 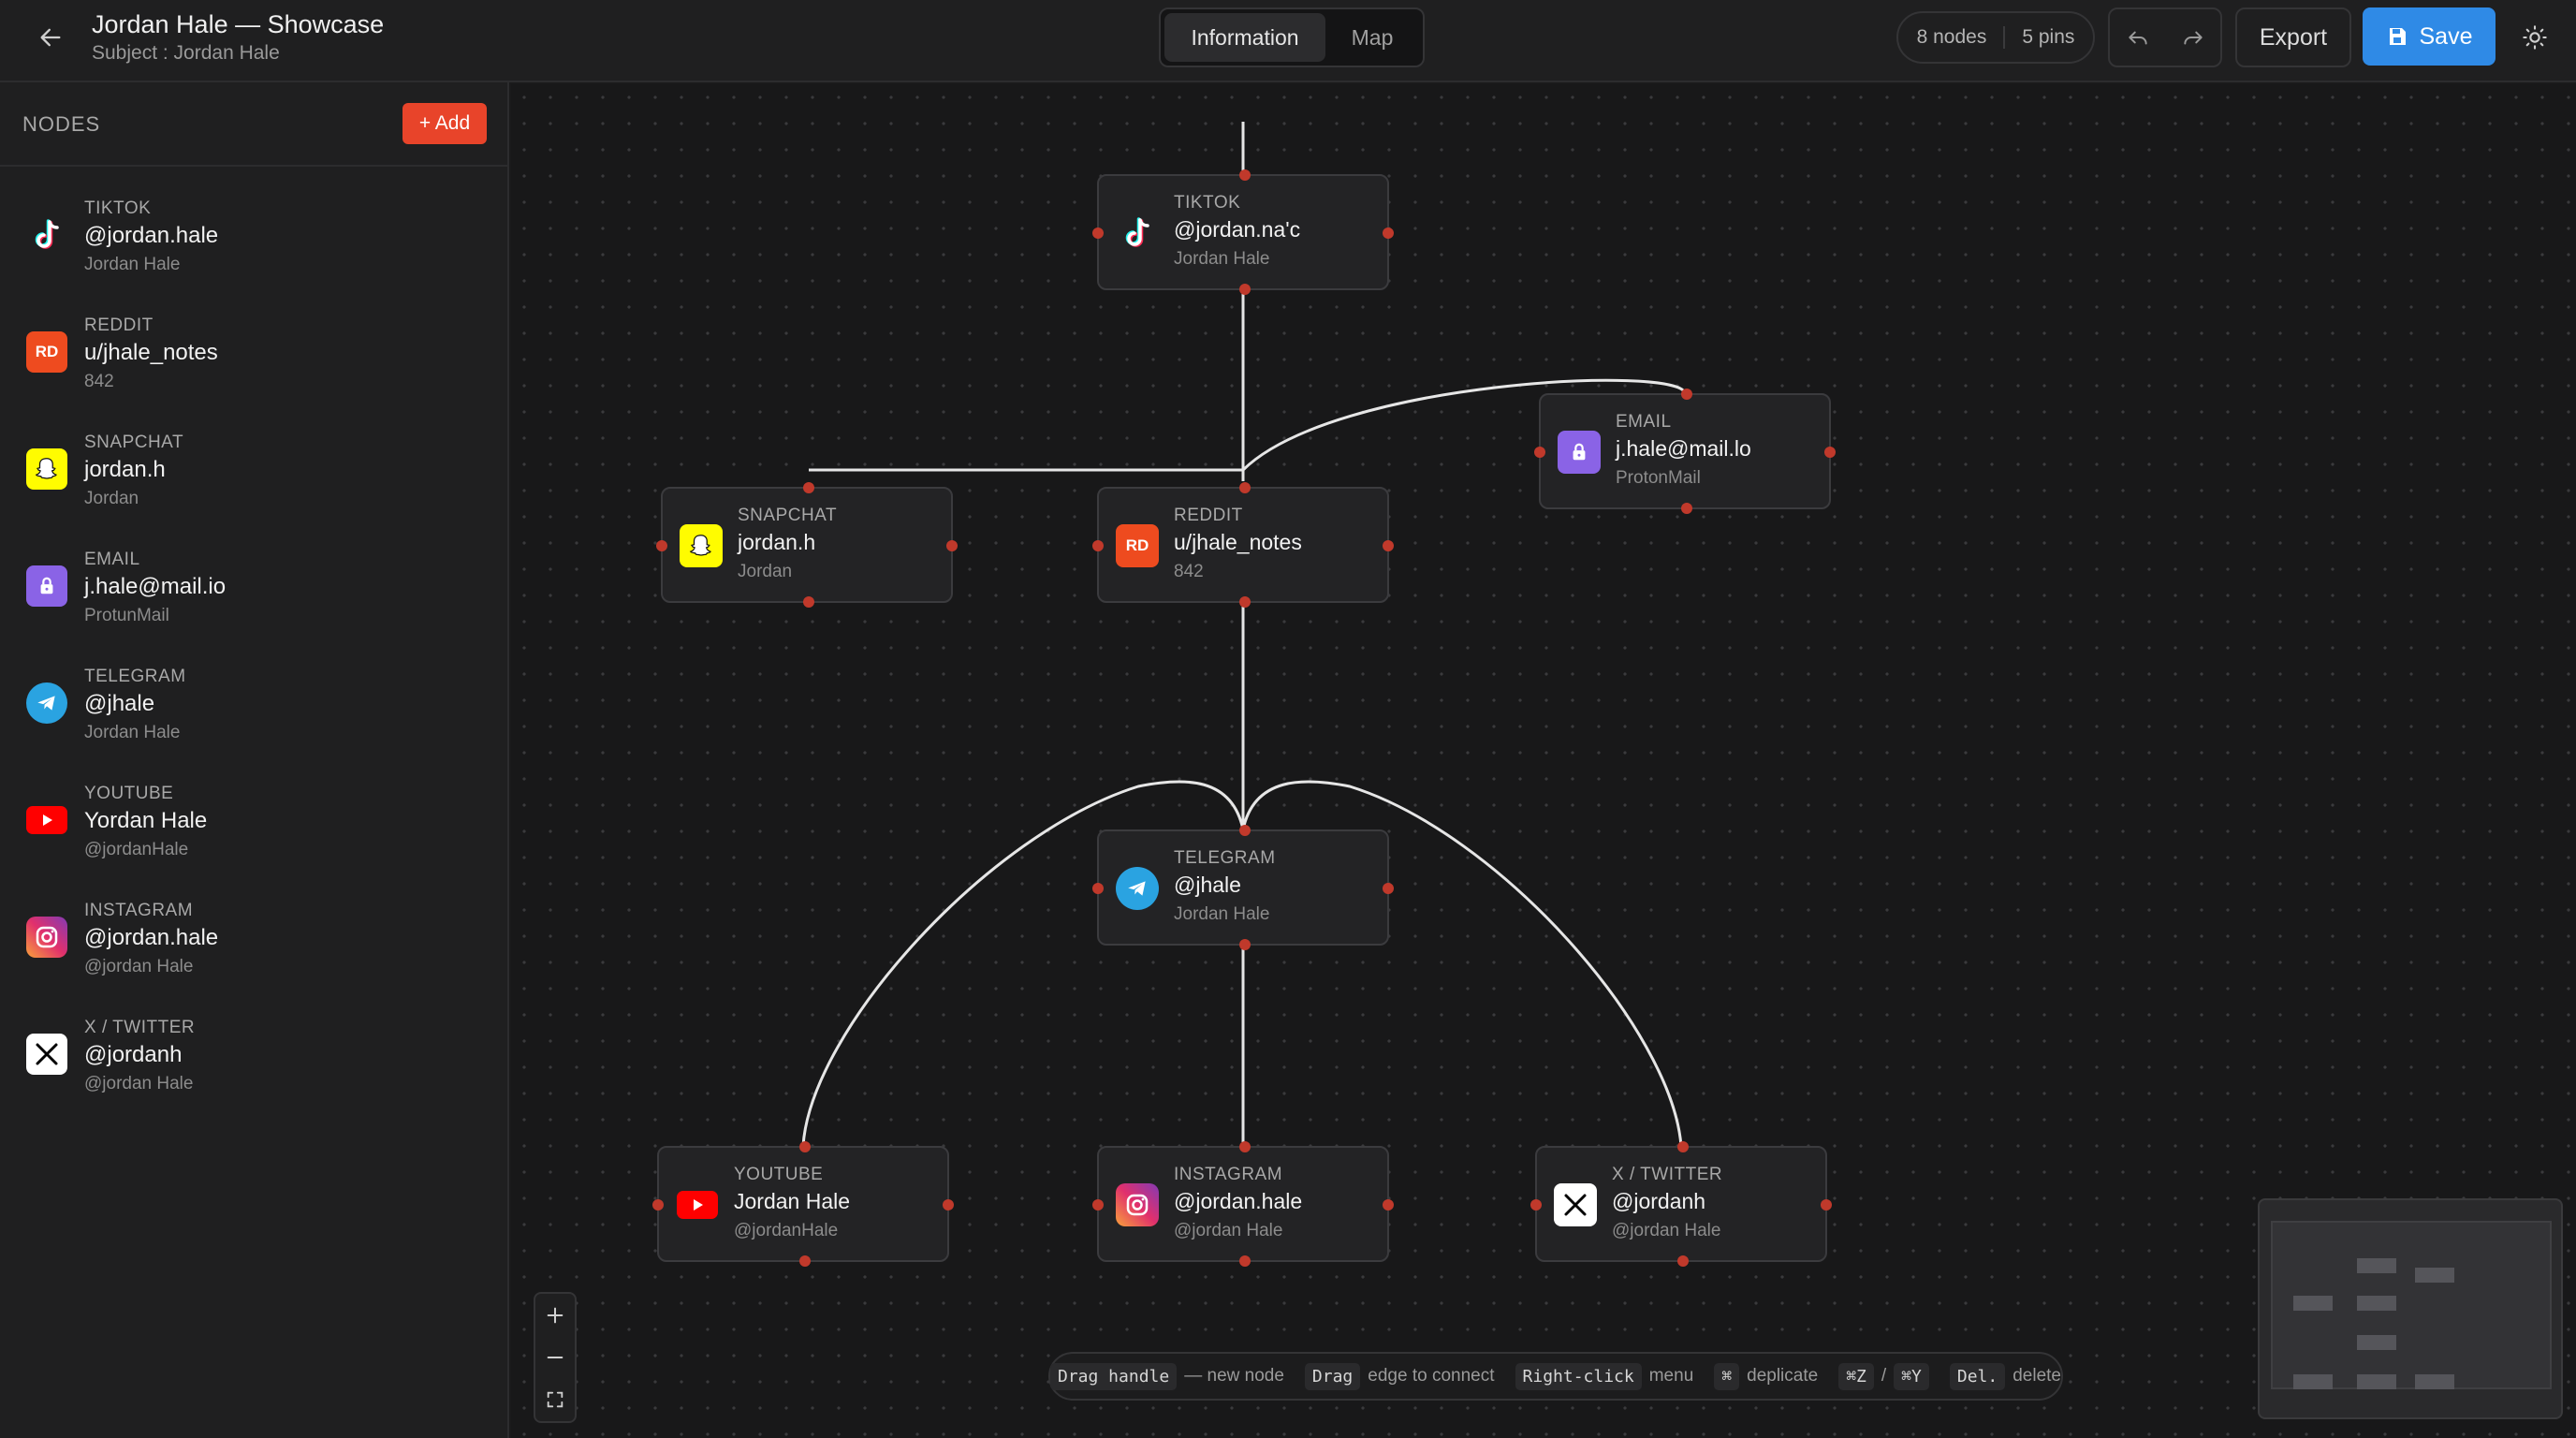 I want to click on sidebar-item-handle: @jordanh, so click(x=133, y=1054).